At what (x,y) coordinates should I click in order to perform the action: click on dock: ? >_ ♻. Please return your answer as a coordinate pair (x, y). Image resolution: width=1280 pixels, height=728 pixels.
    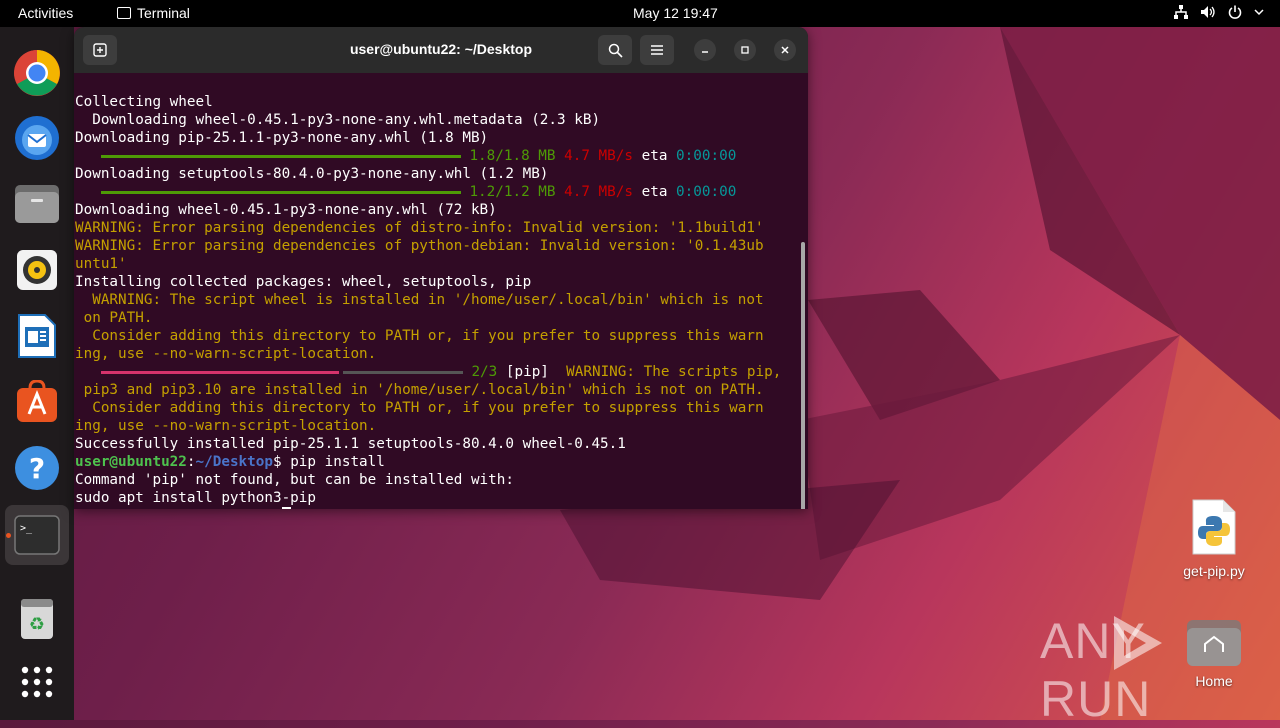
    Looking at the image, I should click on (37, 373).